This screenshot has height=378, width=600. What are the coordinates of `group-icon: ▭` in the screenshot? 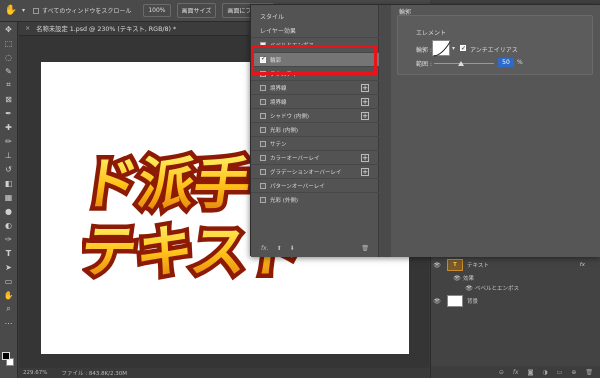 It's located at (560, 372).